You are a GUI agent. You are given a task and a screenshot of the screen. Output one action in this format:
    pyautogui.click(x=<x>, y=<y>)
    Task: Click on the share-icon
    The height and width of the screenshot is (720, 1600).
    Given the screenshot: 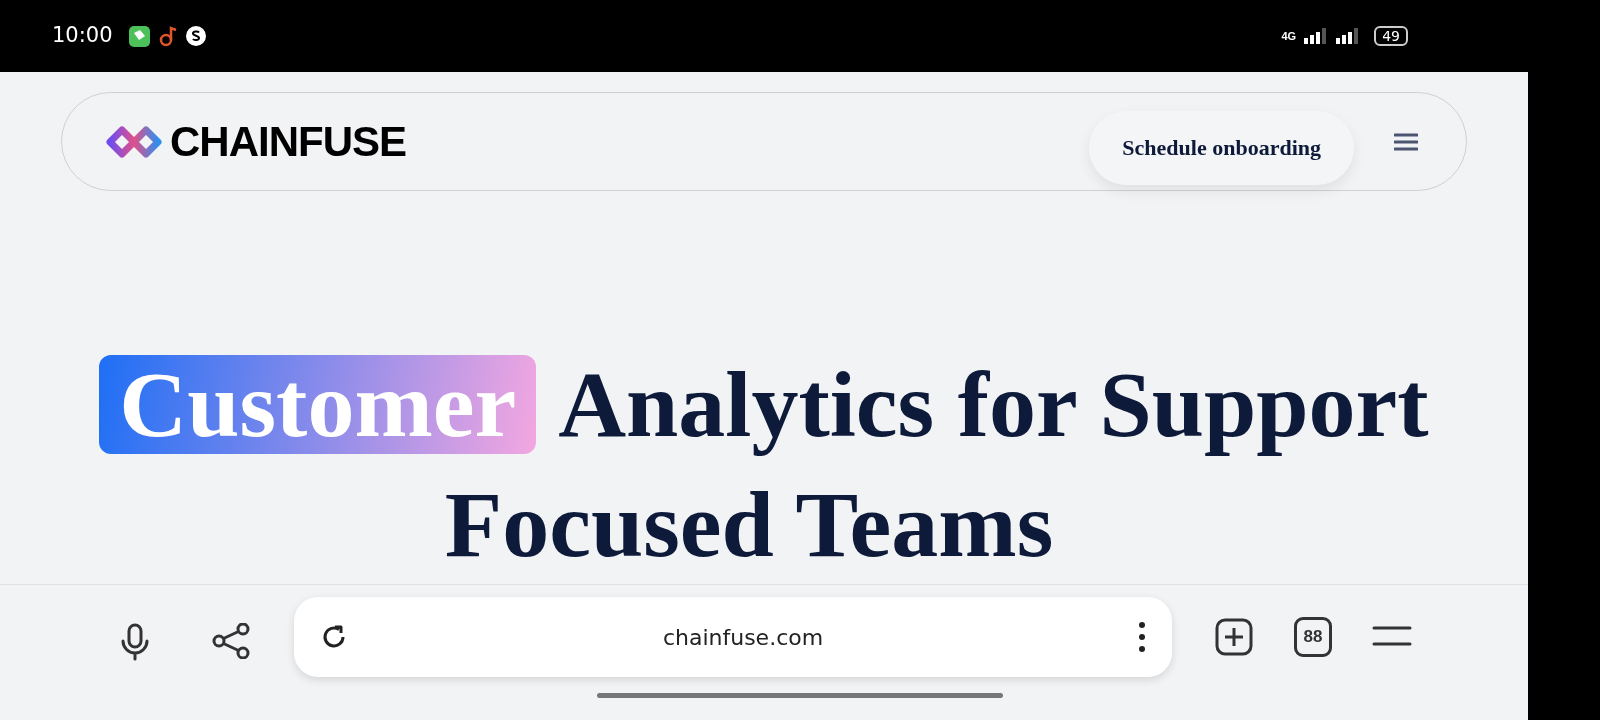 What is the action you would take?
    pyautogui.click(x=231, y=641)
    